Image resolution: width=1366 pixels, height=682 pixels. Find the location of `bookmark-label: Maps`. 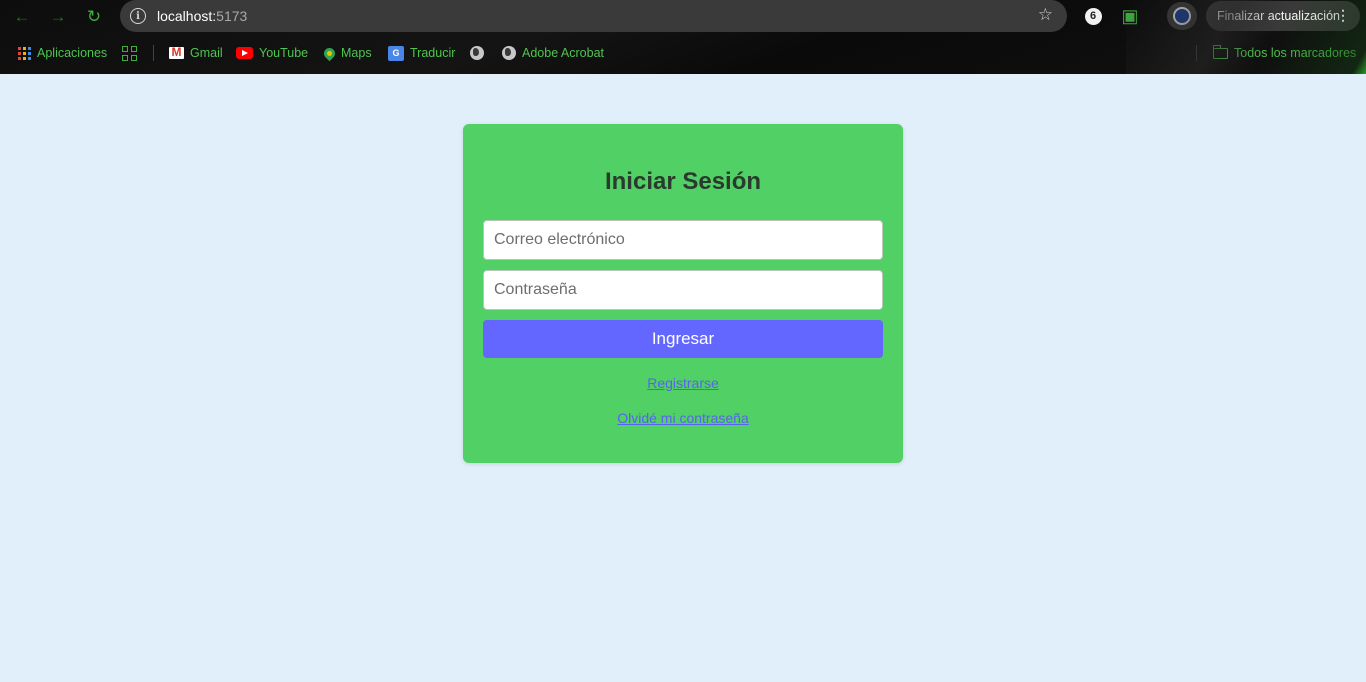

bookmark-label: Maps is located at coordinates (356, 53).